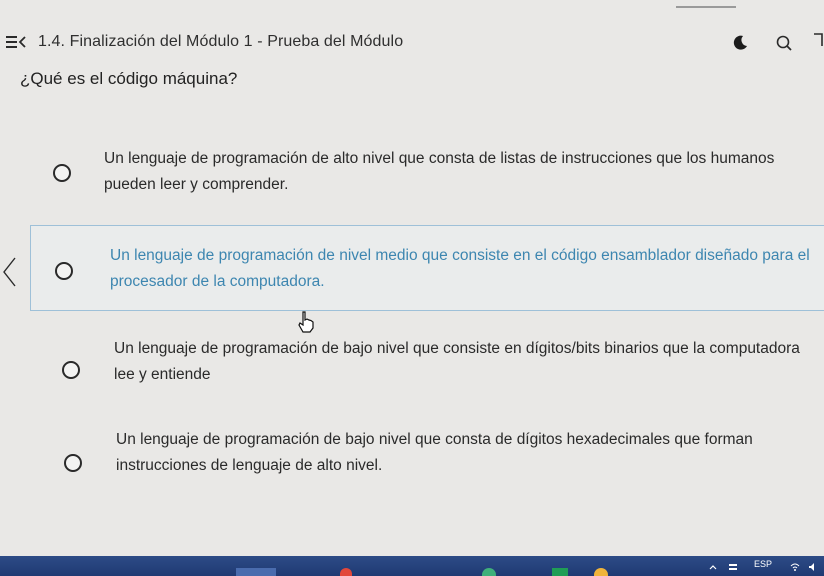 The height and width of the screenshot is (576, 824). Describe the element at coordinates (818, 40) in the screenshot. I see `fullscreen-icon` at that location.